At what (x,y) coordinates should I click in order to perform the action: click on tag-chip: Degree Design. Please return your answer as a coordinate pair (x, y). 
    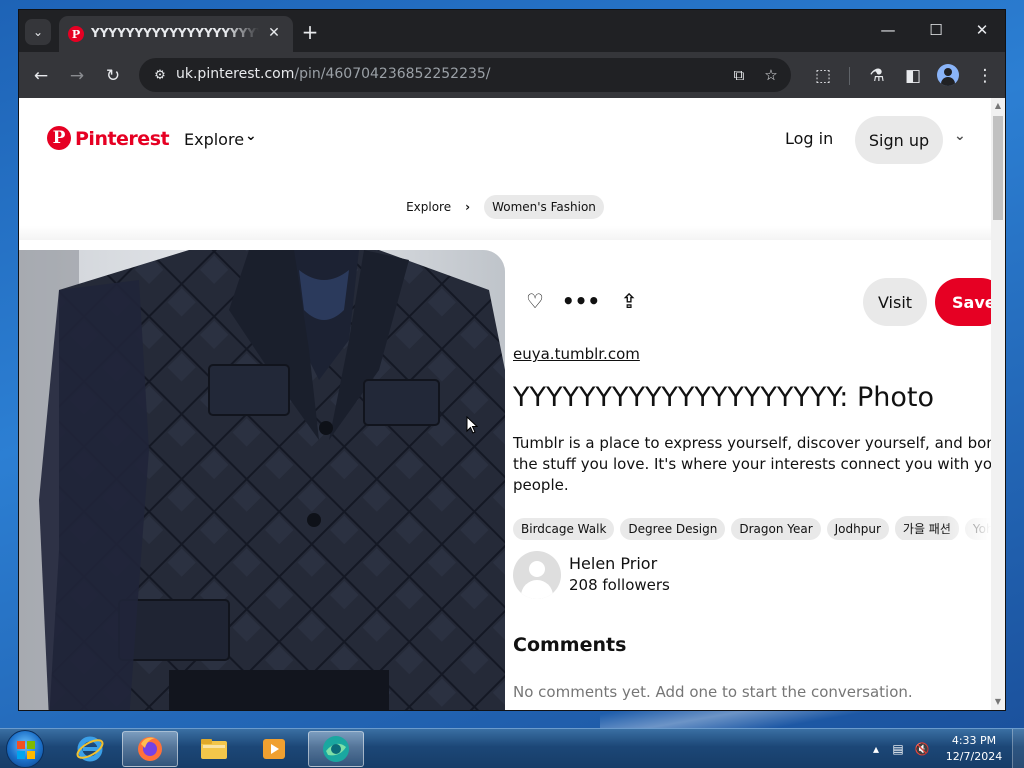
    Looking at the image, I should click on (673, 529).